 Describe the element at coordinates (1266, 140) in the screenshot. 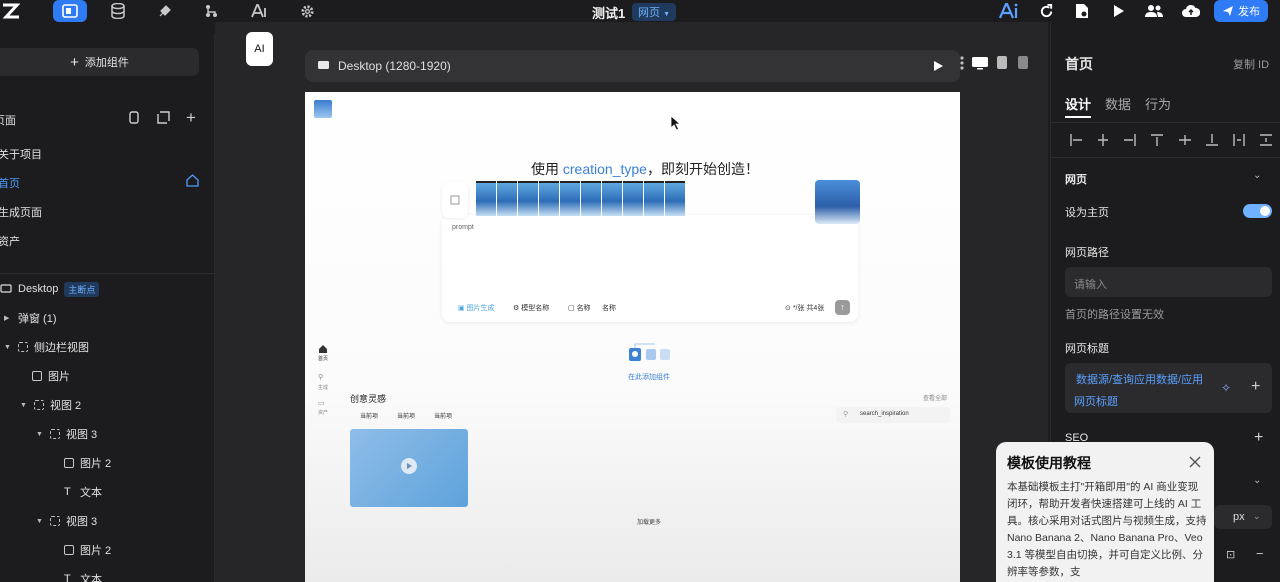

I see `distribute-vertical-icon` at that location.